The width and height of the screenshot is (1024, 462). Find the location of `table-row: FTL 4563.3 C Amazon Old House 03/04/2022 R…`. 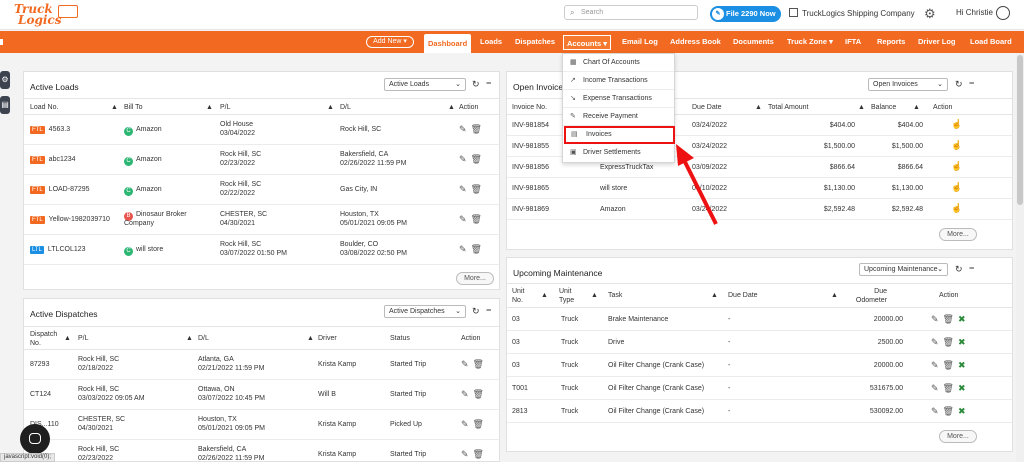

table-row: FTL 4563.3 C Amazon Old House 03/04/2022 R… is located at coordinates (261, 130).